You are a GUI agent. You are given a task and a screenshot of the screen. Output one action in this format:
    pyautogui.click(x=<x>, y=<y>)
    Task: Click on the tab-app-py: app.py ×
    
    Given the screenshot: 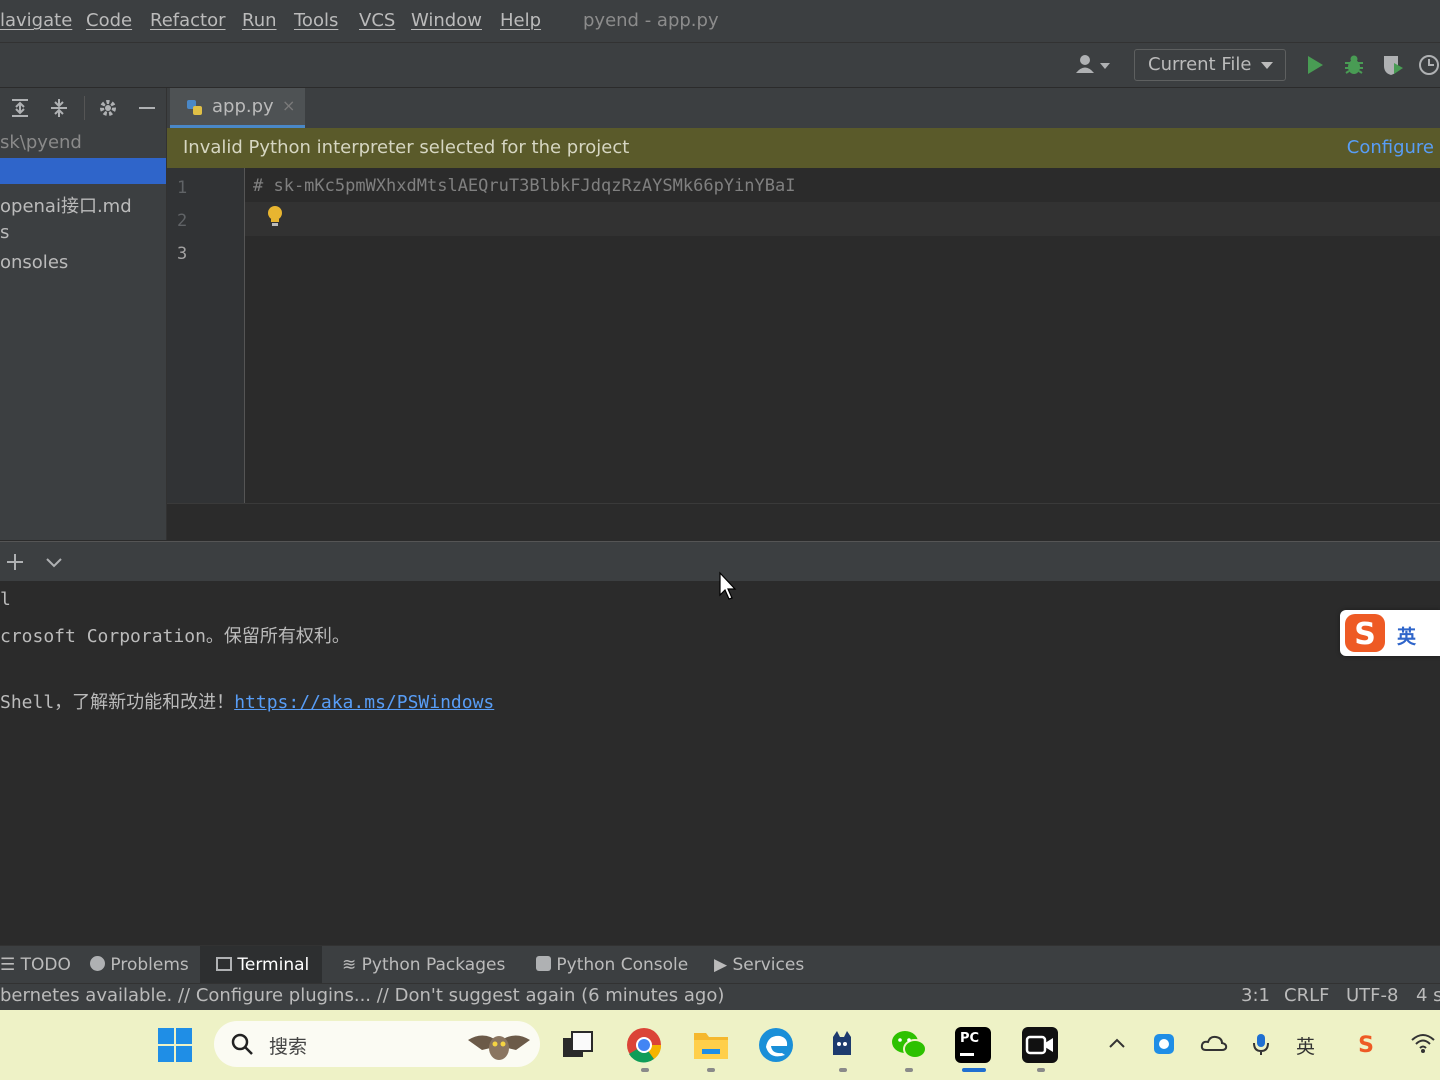 What is the action you would take?
    pyautogui.click(x=237, y=108)
    